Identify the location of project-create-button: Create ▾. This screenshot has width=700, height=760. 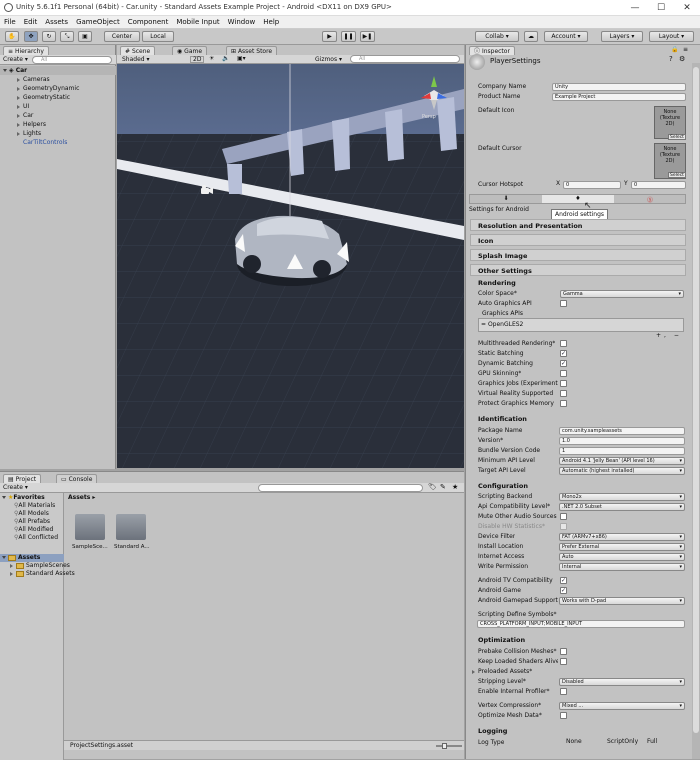
(15, 487).